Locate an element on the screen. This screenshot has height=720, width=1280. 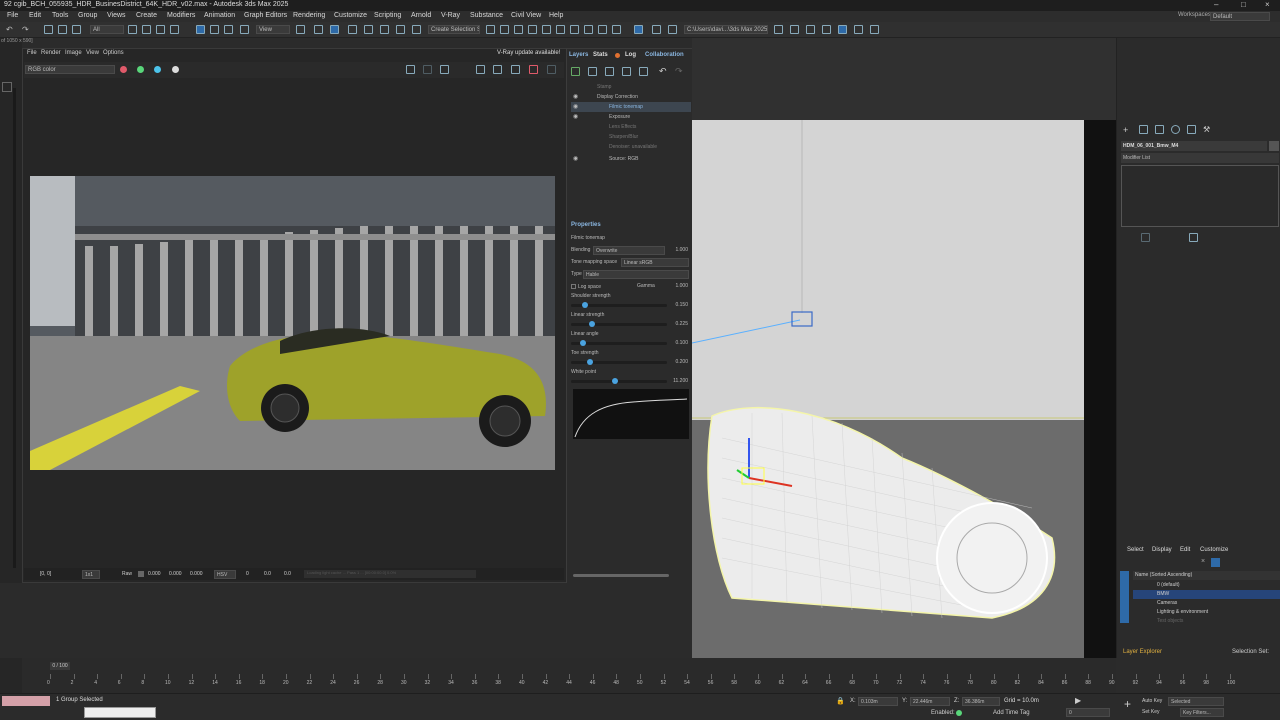
select-manipulate-icon is located at coordinates (318, 29).